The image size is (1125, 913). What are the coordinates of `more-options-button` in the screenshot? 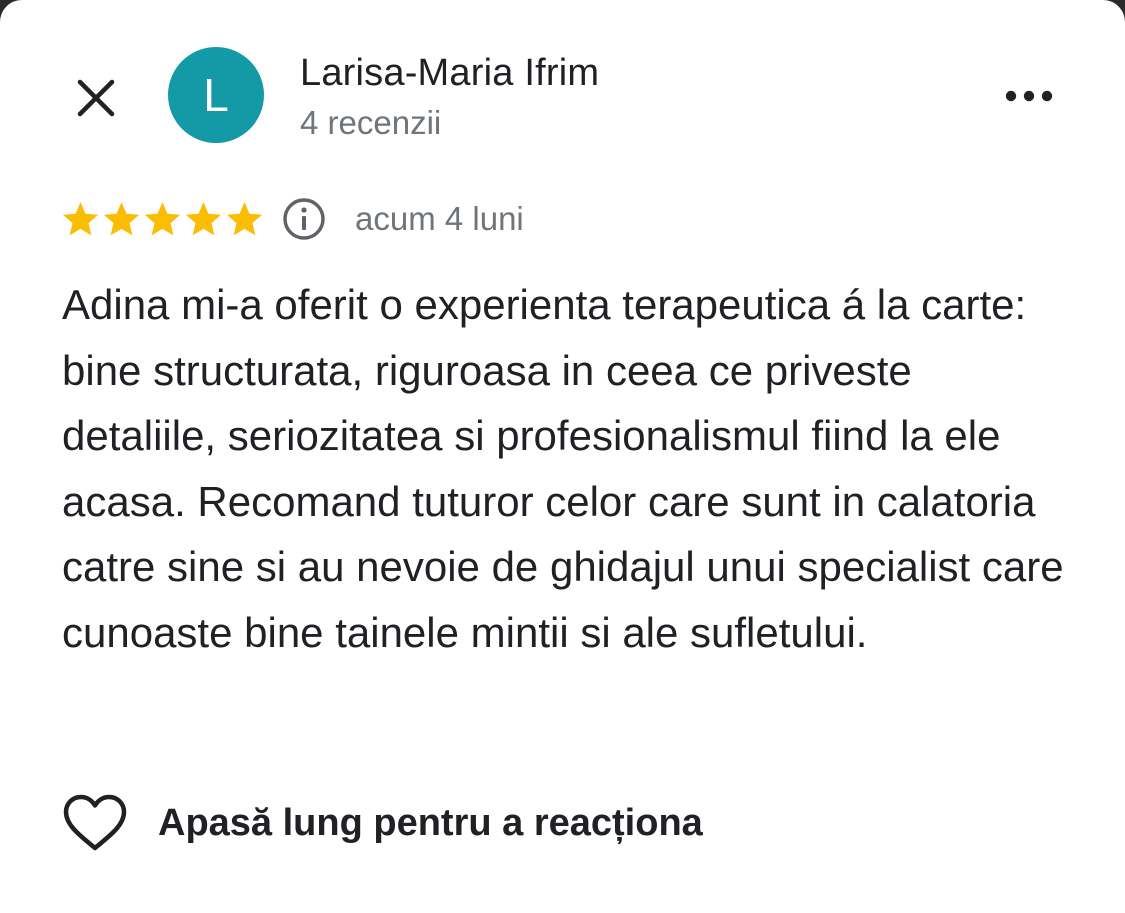 It's located at (1029, 96).